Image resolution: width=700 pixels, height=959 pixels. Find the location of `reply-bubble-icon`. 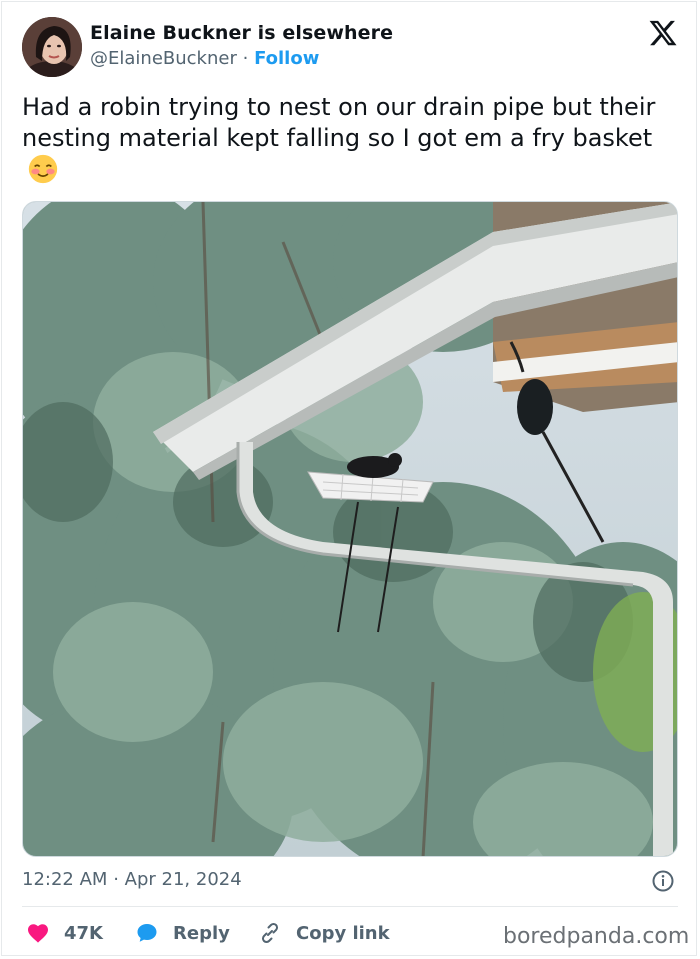

reply-bubble-icon is located at coordinates (147, 933).